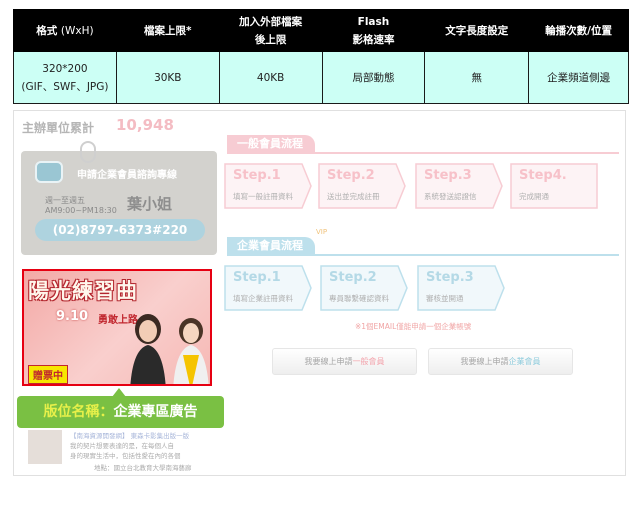 This screenshot has height=515, width=636. I want to click on enterprise-step-1: Step.1 填寫企業註冊資料, so click(268, 288).